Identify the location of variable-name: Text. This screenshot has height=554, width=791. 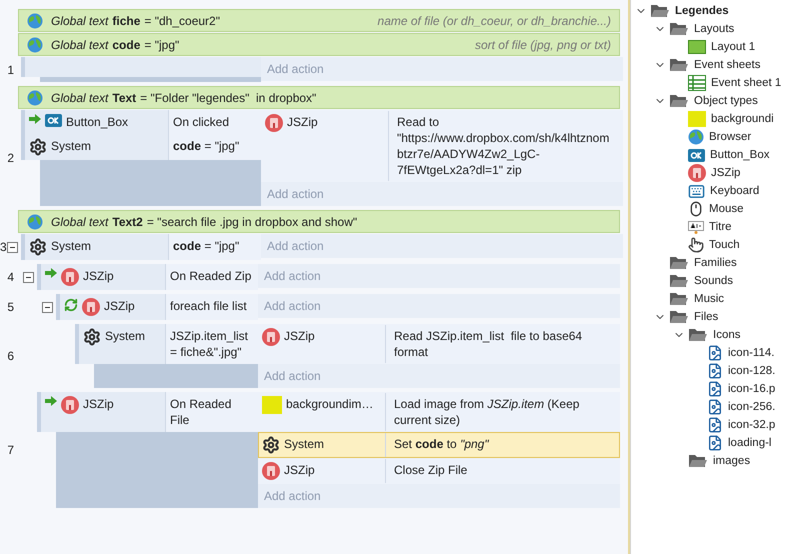
(124, 98).